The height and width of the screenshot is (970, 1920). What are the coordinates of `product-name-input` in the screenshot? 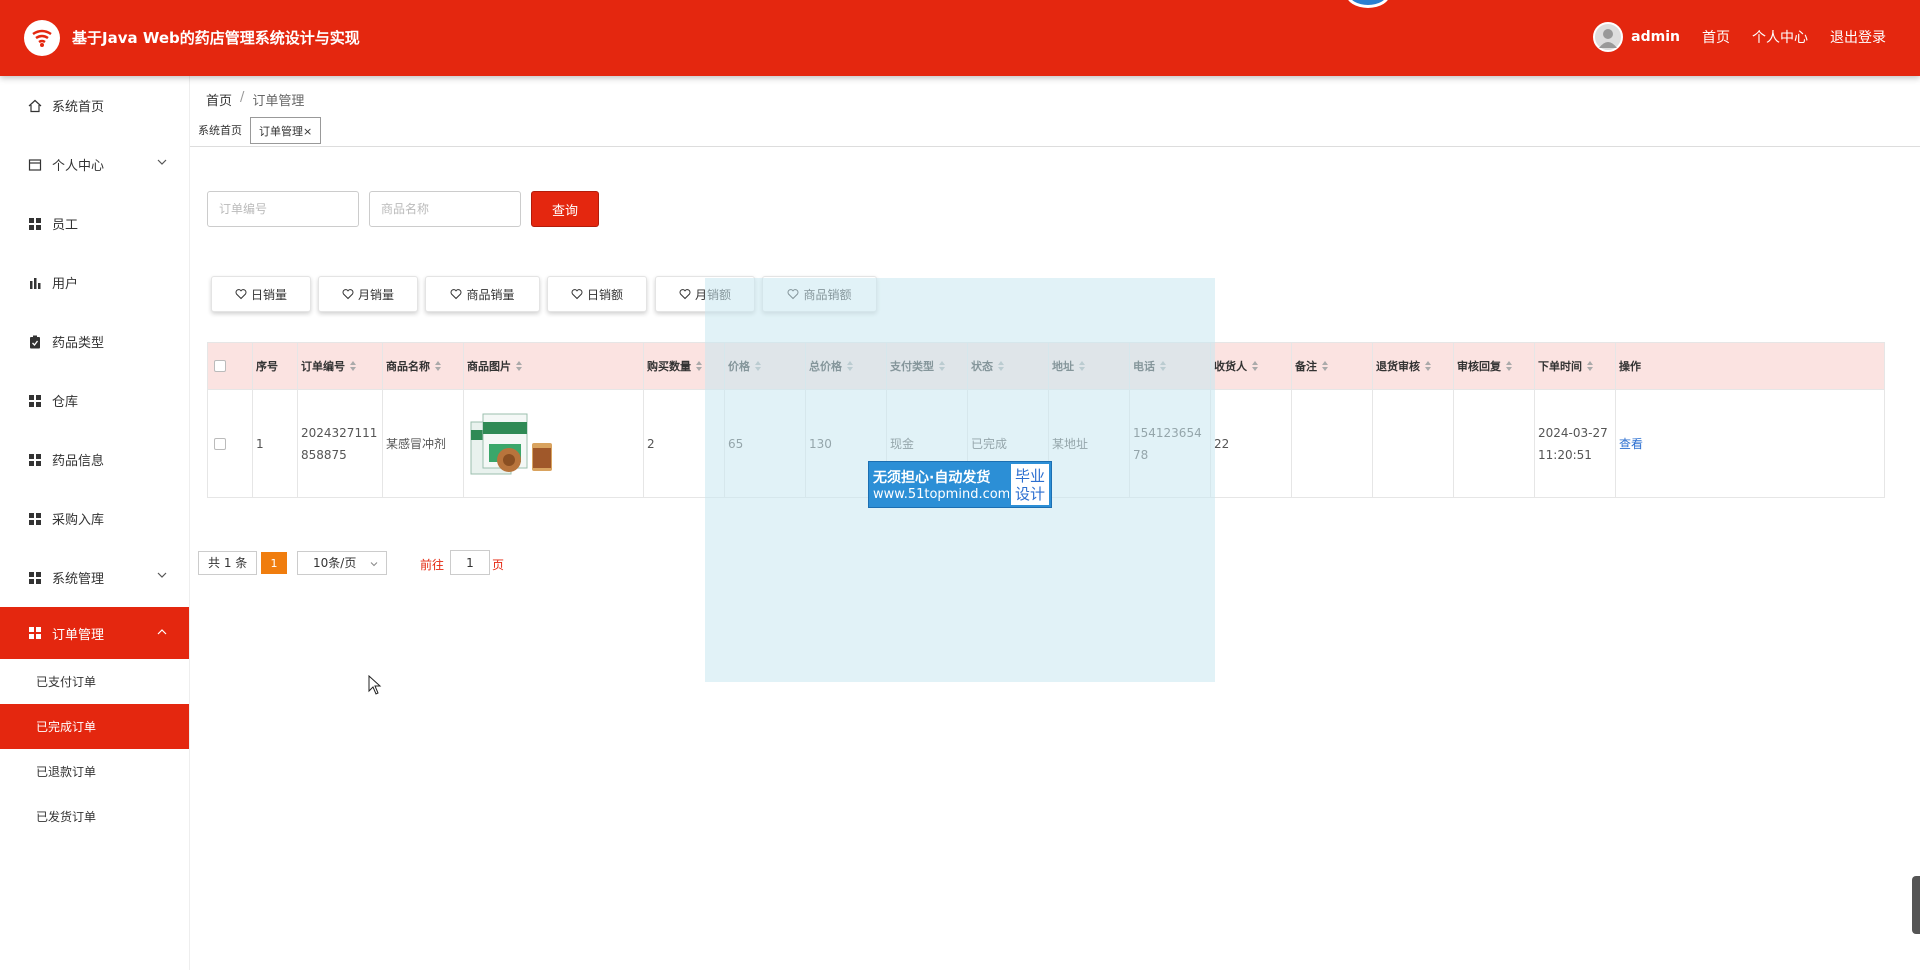 It's located at (445, 209).